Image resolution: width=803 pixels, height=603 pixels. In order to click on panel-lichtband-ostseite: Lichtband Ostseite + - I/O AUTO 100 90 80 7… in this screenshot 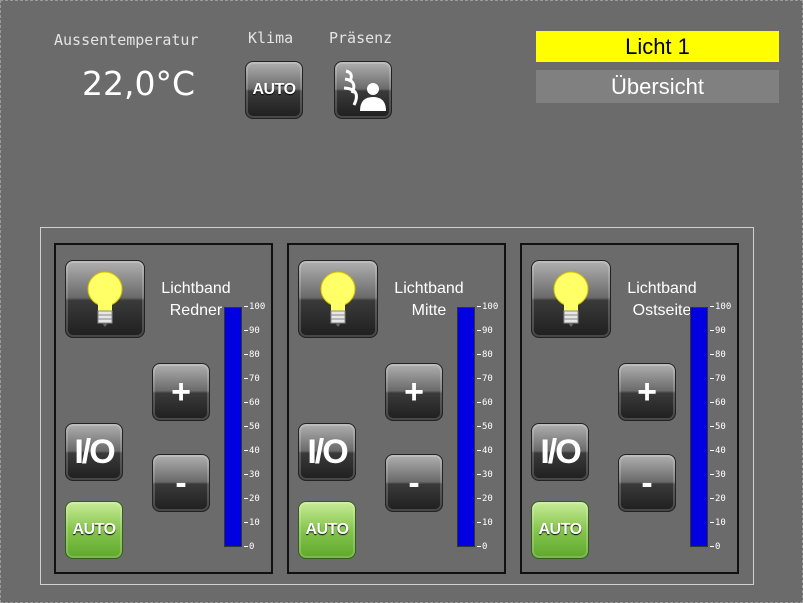, I will do `click(629, 408)`.